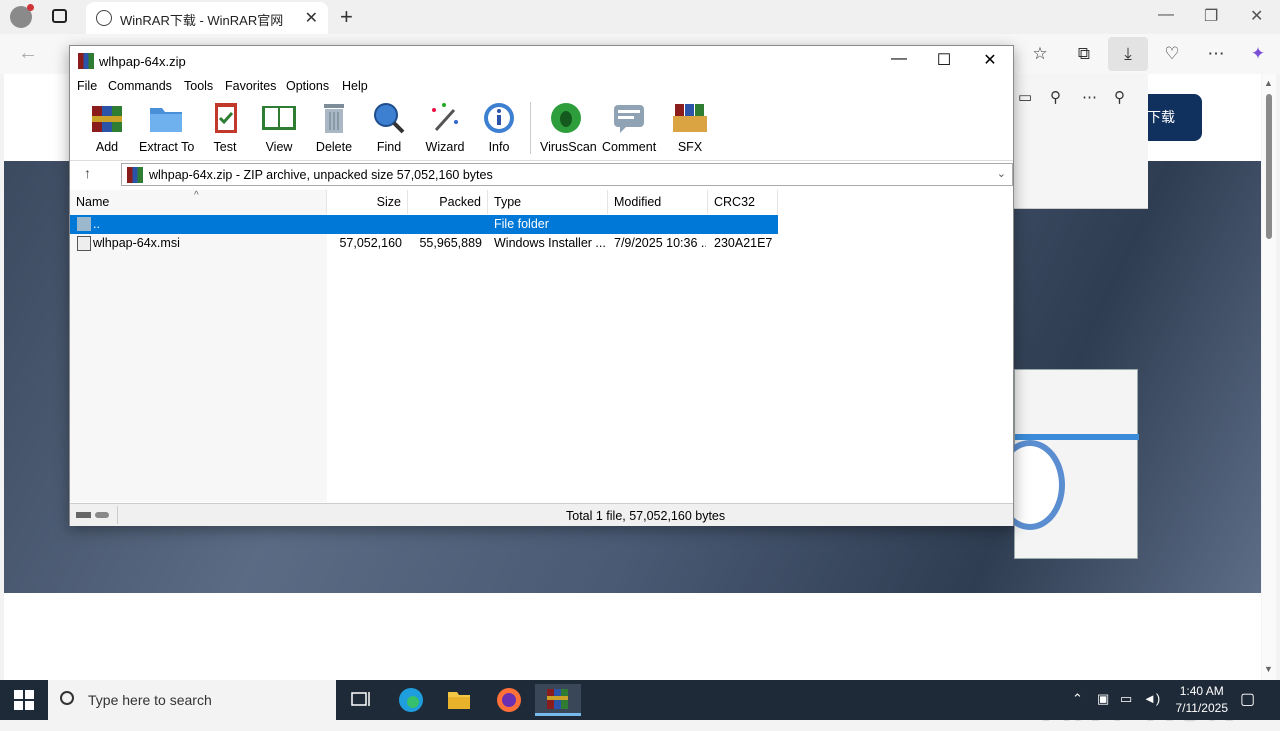 The image size is (1280, 731). Describe the element at coordinates (334, 147) in the screenshot. I see `delete-label: Delete` at that location.